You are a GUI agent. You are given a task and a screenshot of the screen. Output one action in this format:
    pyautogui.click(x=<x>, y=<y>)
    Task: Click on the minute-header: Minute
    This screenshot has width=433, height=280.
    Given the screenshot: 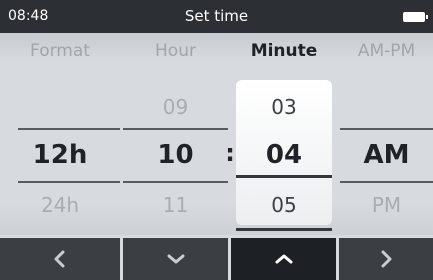 What is the action you would take?
    pyautogui.click(x=284, y=51)
    